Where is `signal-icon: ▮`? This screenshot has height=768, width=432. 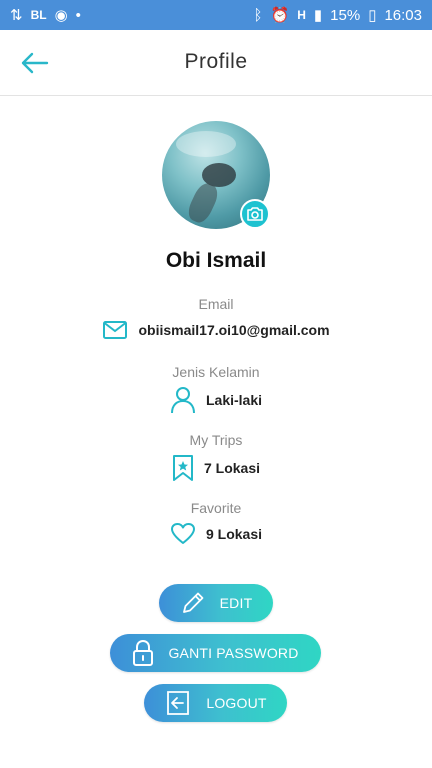 signal-icon: ▮ is located at coordinates (318, 15).